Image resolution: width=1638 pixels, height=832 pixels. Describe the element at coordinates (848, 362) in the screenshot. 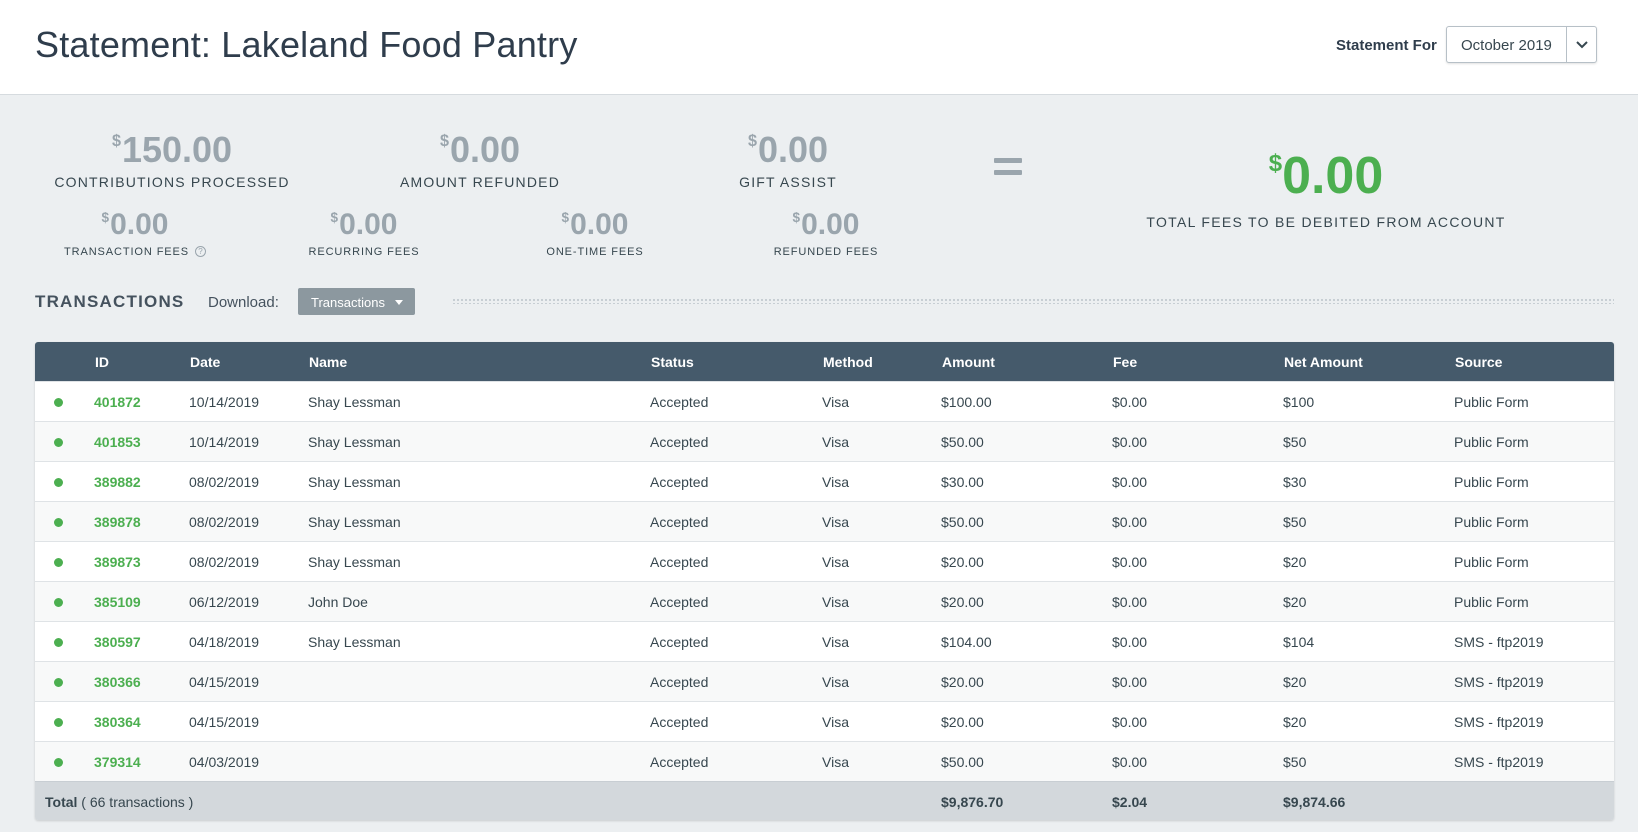

I see `column-header-method: Method` at that location.